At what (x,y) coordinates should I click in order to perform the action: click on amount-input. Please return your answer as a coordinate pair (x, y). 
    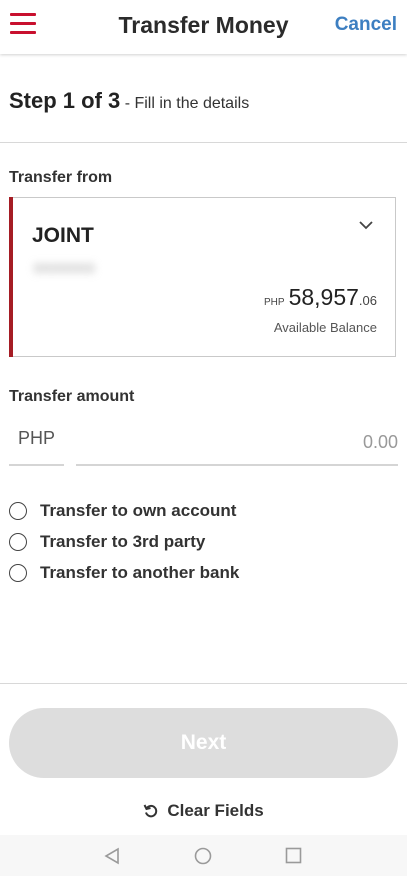
    Looking at the image, I should click on (237, 442).